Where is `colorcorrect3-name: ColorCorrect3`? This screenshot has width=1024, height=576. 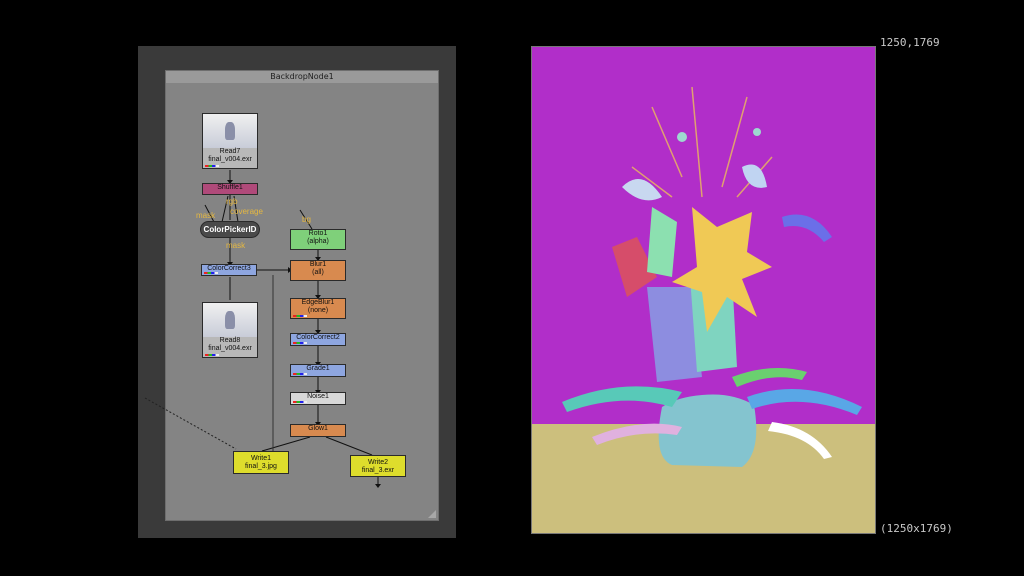 colorcorrect3-name: ColorCorrect3 is located at coordinates (229, 268).